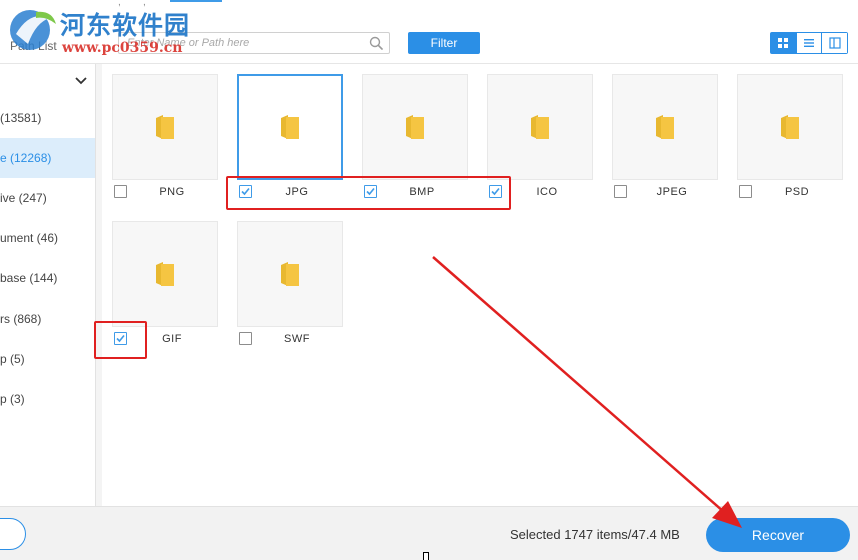 The width and height of the screenshot is (858, 560). What do you see at coordinates (47, 118) in the screenshot?
I see `sidebar-item: (13581)` at bounding box center [47, 118].